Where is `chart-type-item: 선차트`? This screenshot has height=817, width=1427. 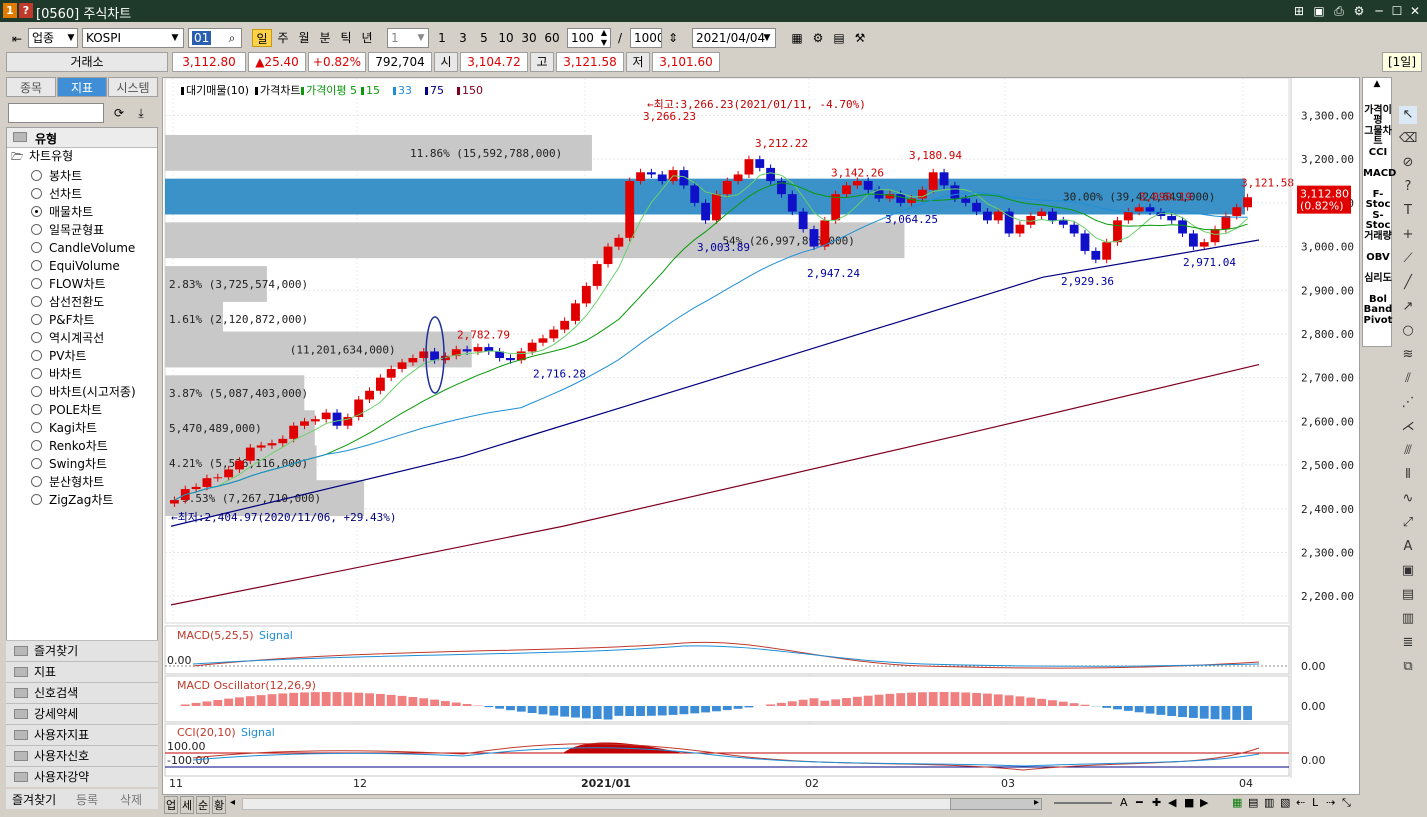
chart-type-item: 선차트 is located at coordinates (65, 194).